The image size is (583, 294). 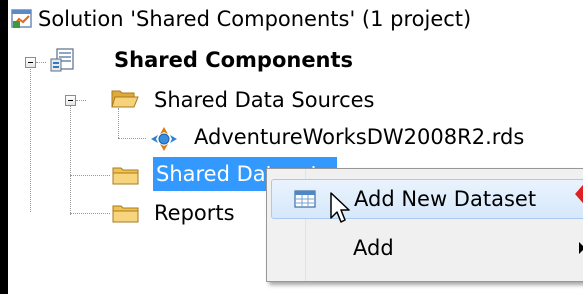 What do you see at coordinates (305, 199) in the screenshot?
I see `dataset-table-icon` at bounding box center [305, 199].